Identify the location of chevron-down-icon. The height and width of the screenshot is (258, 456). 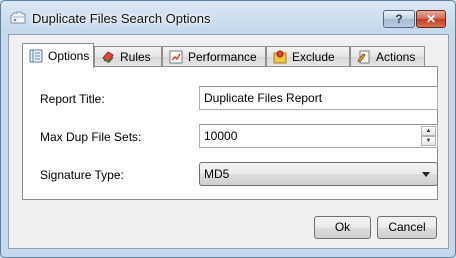
(426, 174).